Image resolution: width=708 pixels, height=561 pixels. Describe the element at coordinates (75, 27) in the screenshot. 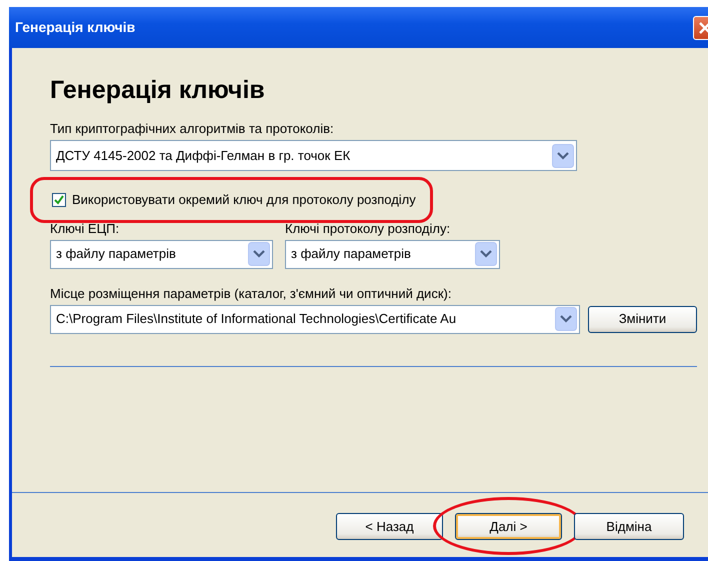

I see `window-title: Генерація ключів` at that location.